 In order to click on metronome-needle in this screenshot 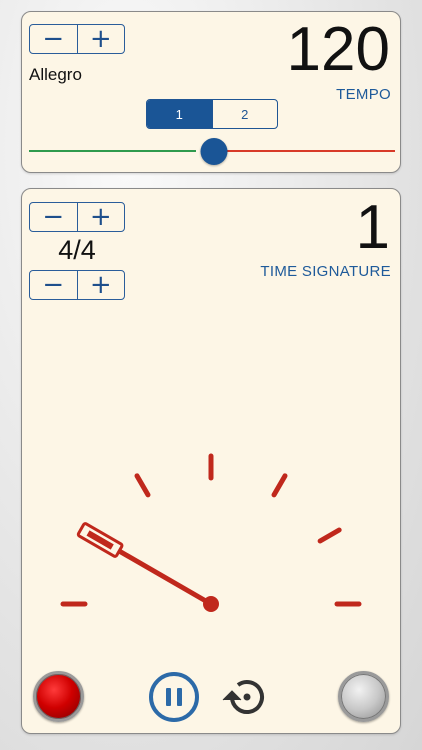, I will do `click(147, 567)`.